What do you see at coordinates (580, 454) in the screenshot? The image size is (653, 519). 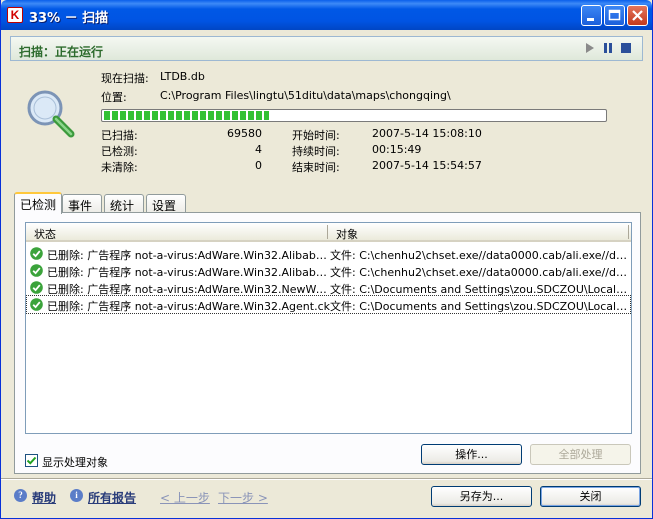 I see `process-all-button: 全部处理` at bounding box center [580, 454].